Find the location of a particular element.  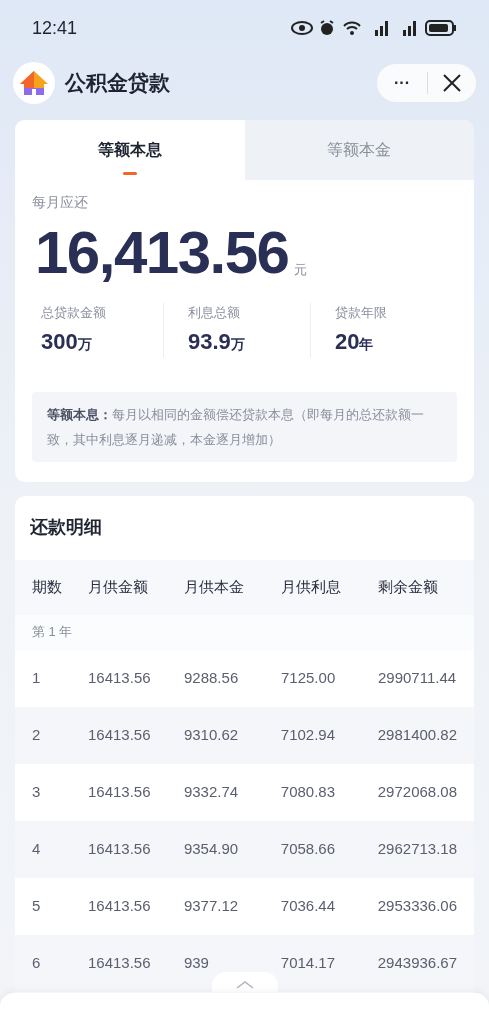

page-title: 公积金贷款 is located at coordinates (117, 83).